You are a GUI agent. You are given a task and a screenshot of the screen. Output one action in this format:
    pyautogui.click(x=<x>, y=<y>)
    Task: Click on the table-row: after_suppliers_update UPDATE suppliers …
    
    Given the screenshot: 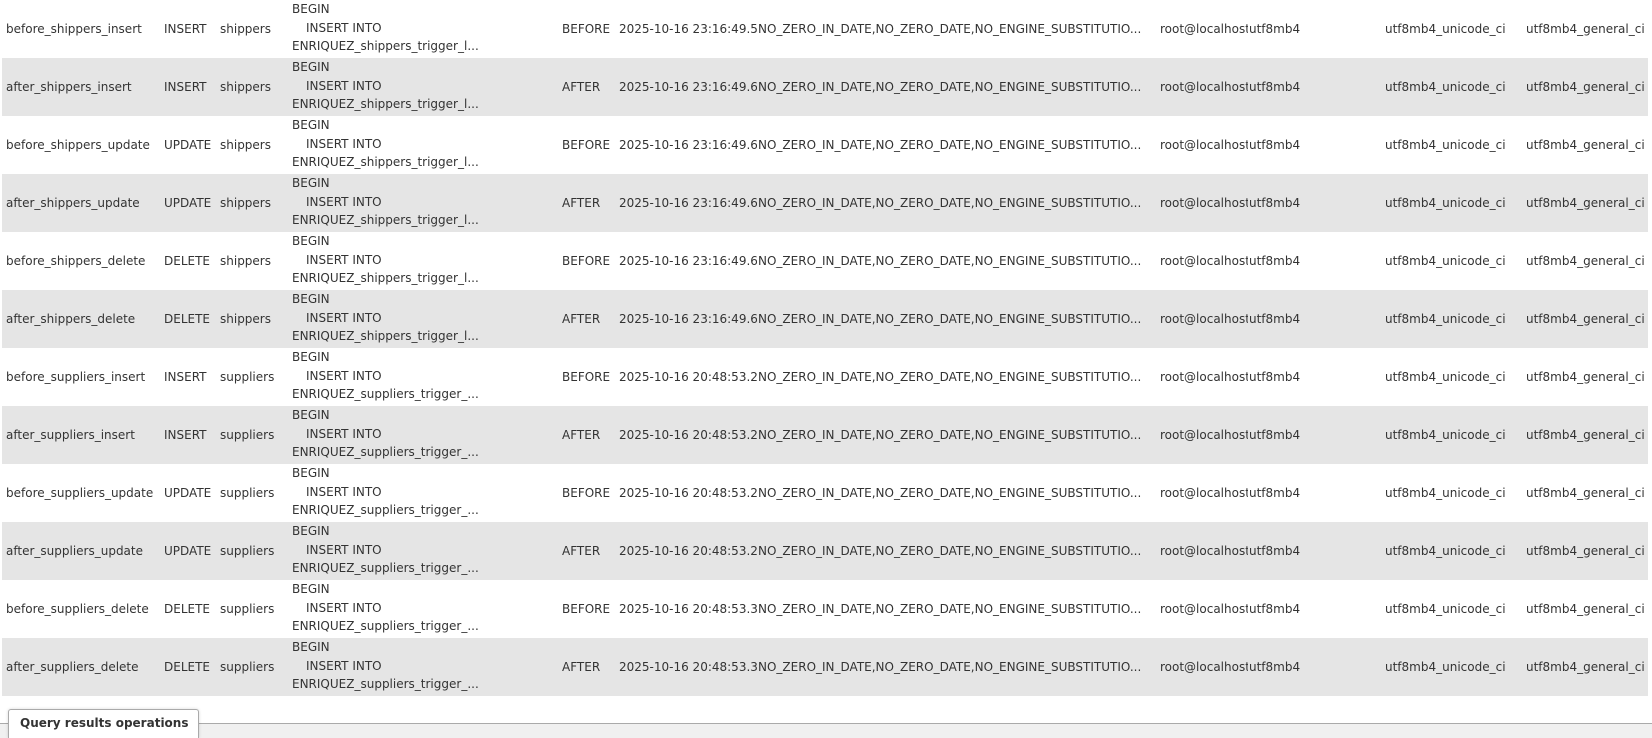 What is the action you would take?
    pyautogui.click(x=825, y=551)
    